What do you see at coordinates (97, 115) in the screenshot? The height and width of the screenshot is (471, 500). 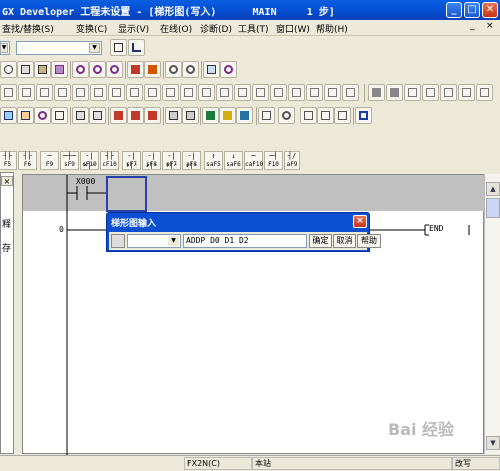 I see `cross-ref-icon` at bounding box center [97, 115].